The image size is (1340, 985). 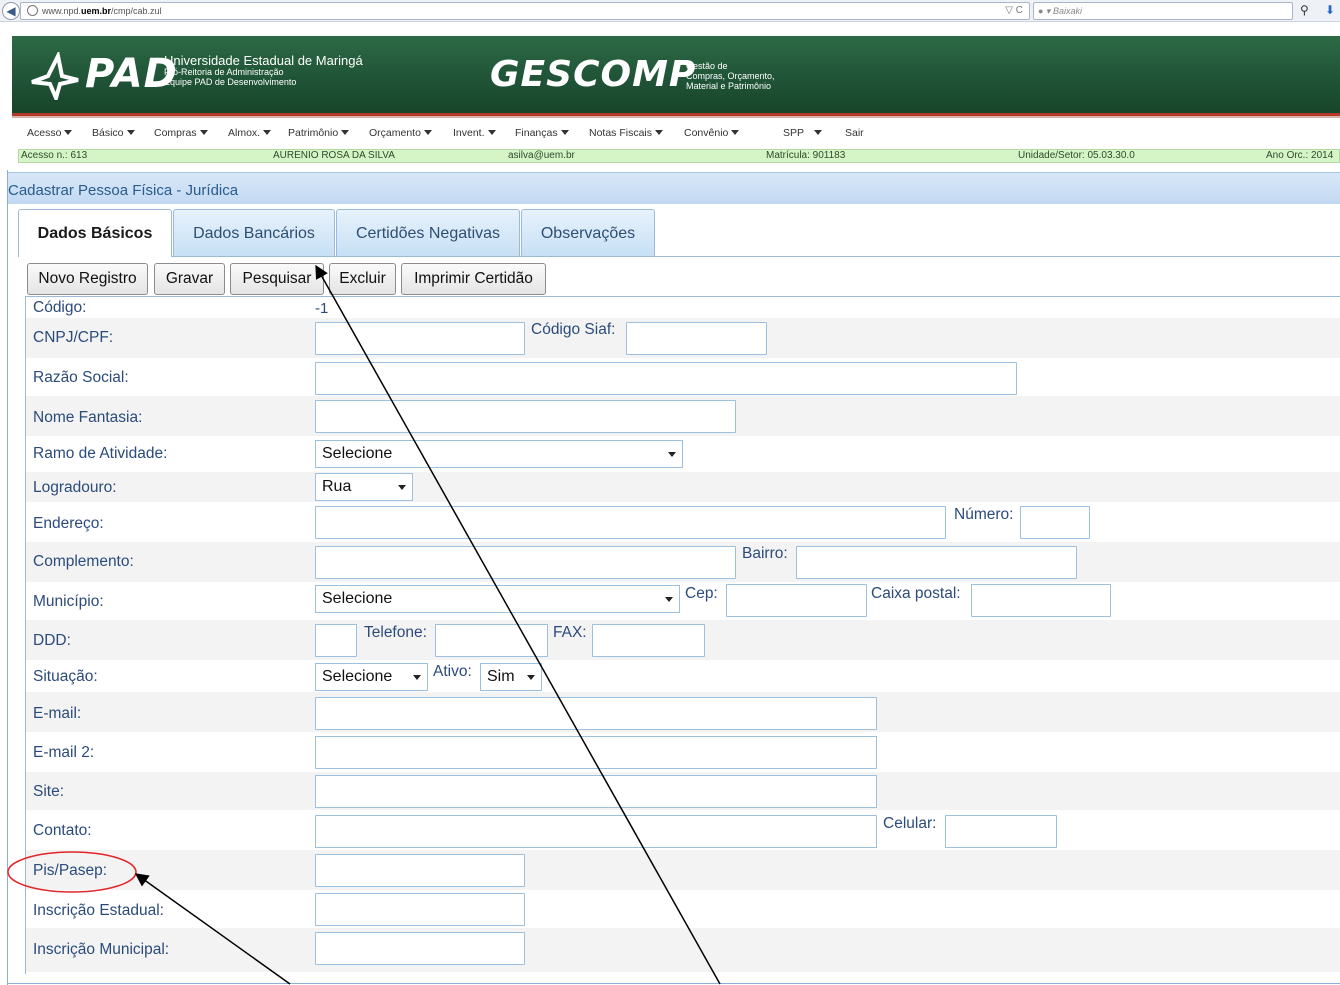 I want to click on user-email: asilva@uem.br, so click(x=541, y=155).